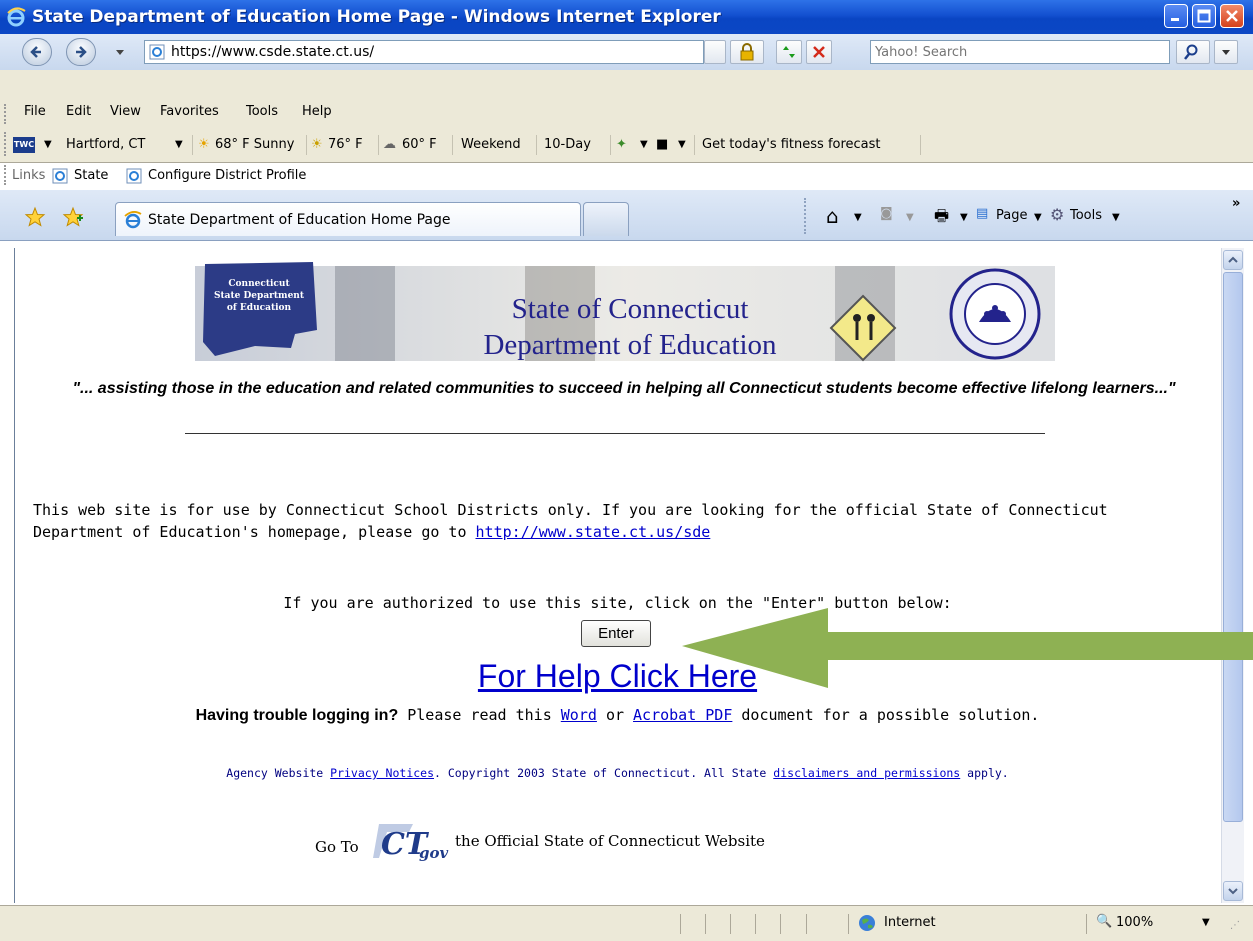  Describe the element at coordinates (259, 296) in the screenshot. I see `svg-text: State Department` at that location.